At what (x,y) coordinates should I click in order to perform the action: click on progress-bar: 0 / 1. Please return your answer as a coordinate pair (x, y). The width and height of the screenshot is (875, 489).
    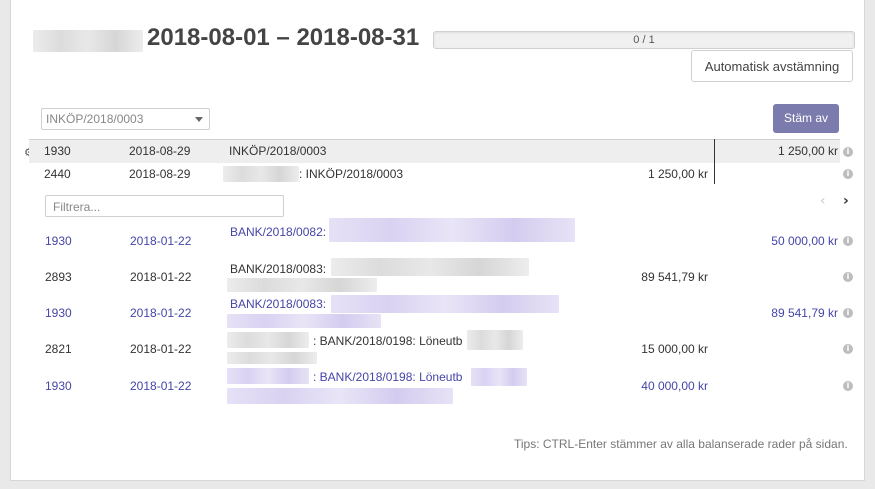
    Looking at the image, I should click on (644, 40).